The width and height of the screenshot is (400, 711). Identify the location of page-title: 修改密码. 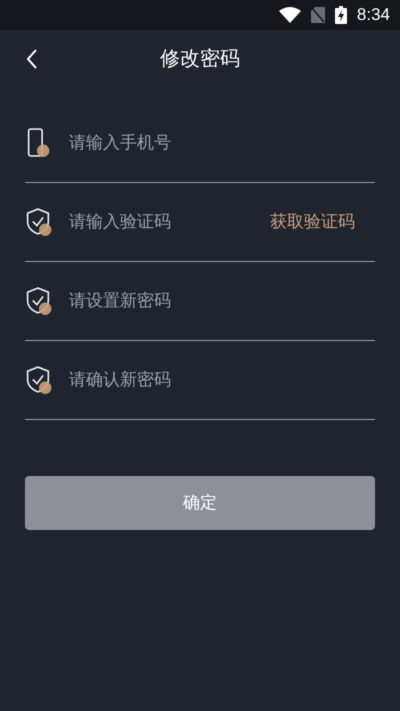
(200, 59).